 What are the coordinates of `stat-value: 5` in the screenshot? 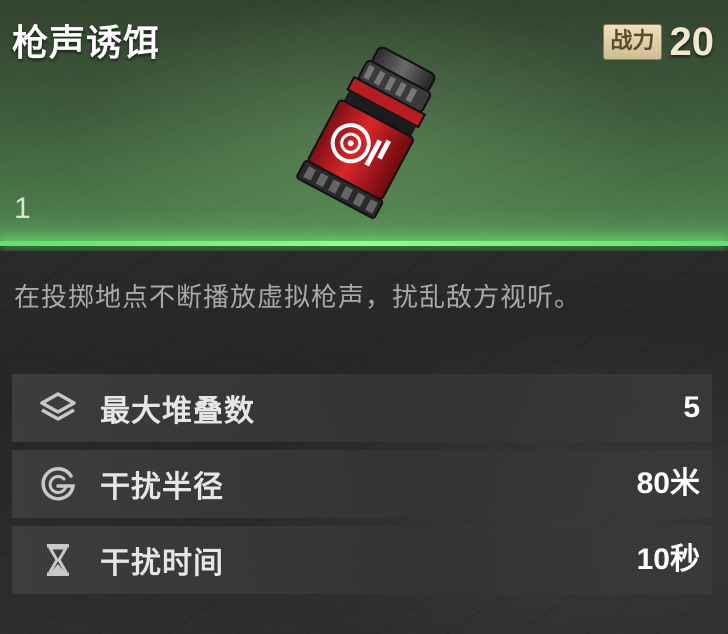 It's located at (691, 407).